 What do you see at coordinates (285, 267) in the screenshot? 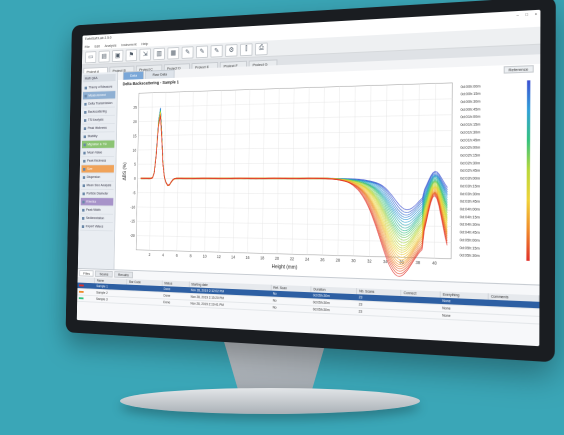
I see `x-axis-label: Height (mm)` at bounding box center [285, 267].